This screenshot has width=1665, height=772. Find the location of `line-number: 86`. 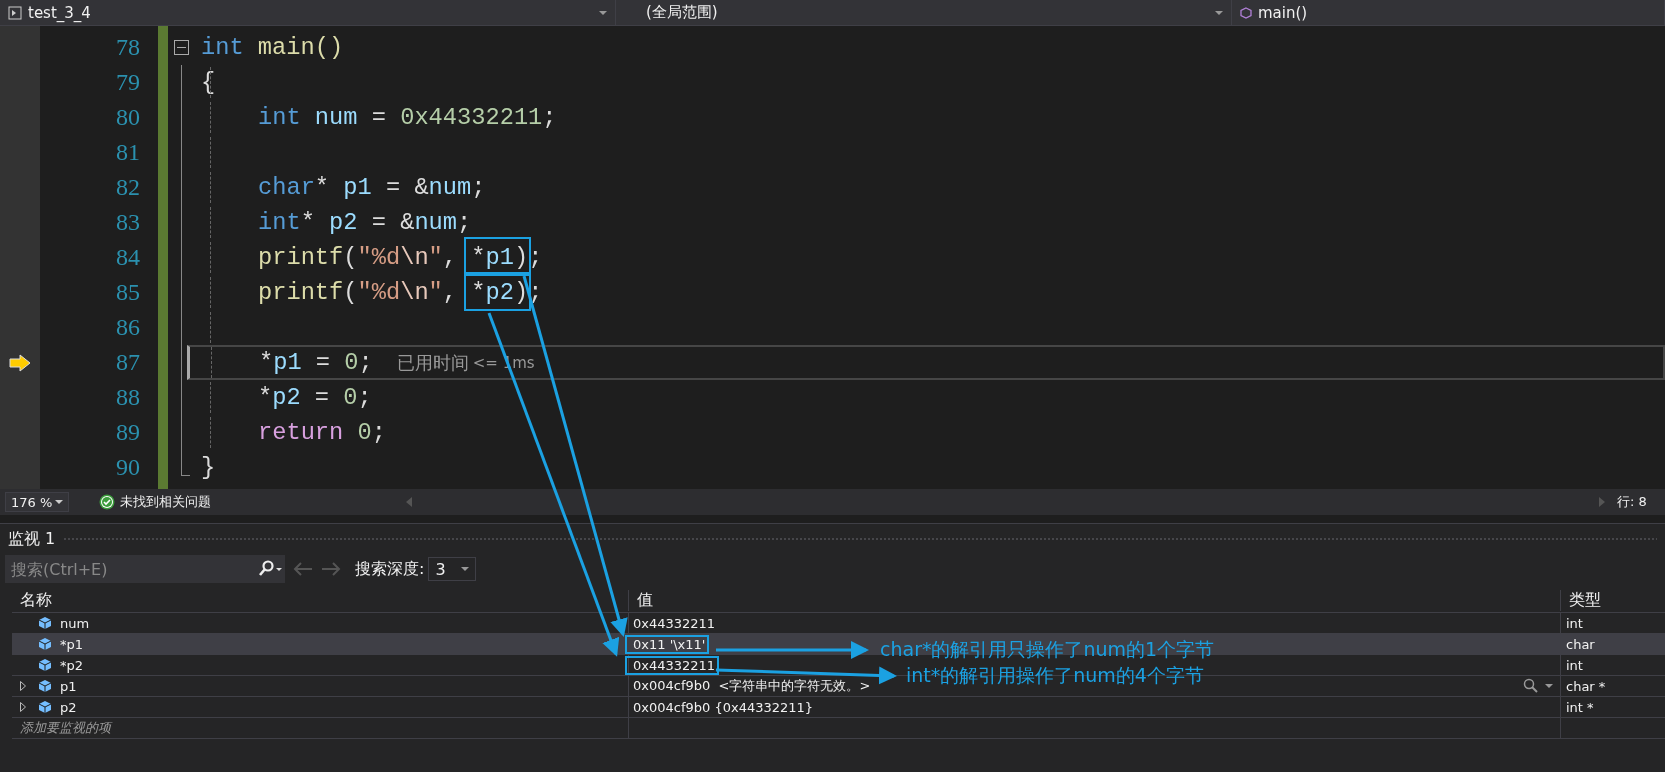

line-number: 86 is located at coordinates (127, 327).